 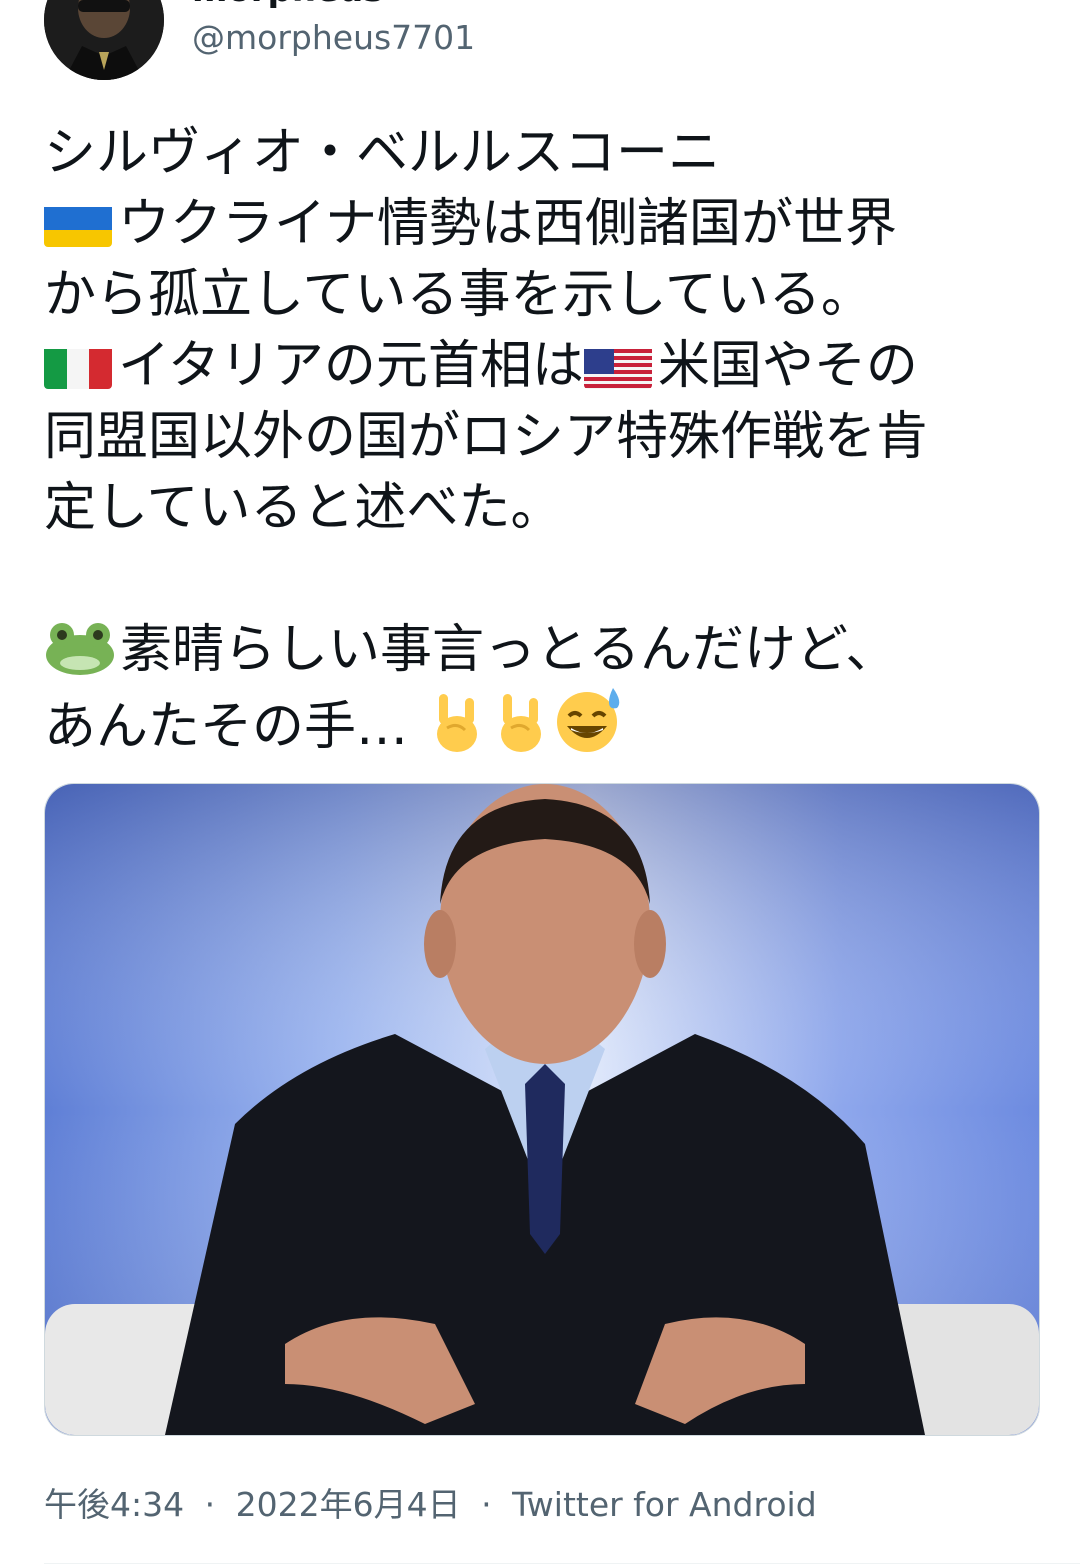 What do you see at coordinates (322, 5) in the screenshot?
I see `display-name: morpheus ❤❤` at bounding box center [322, 5].